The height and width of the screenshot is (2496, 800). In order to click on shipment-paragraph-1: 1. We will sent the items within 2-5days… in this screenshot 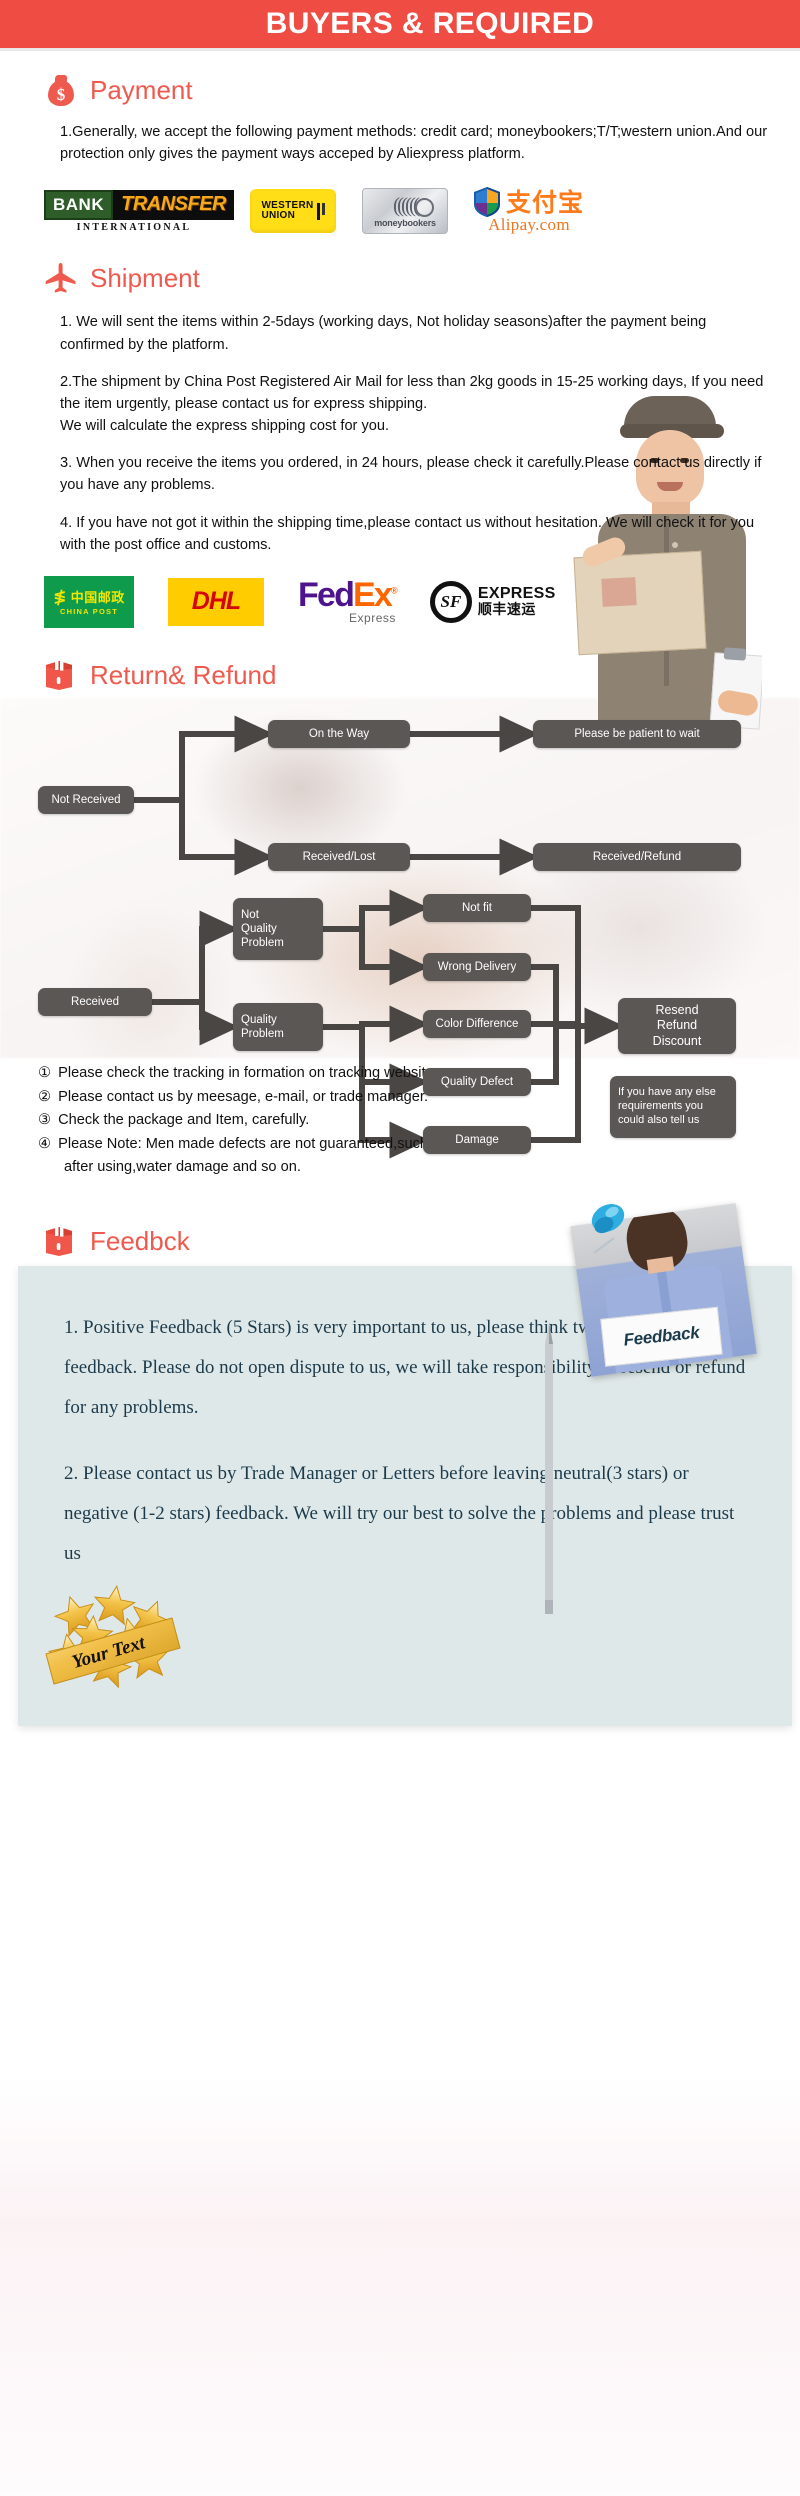, I will do `click(383, 333)`.